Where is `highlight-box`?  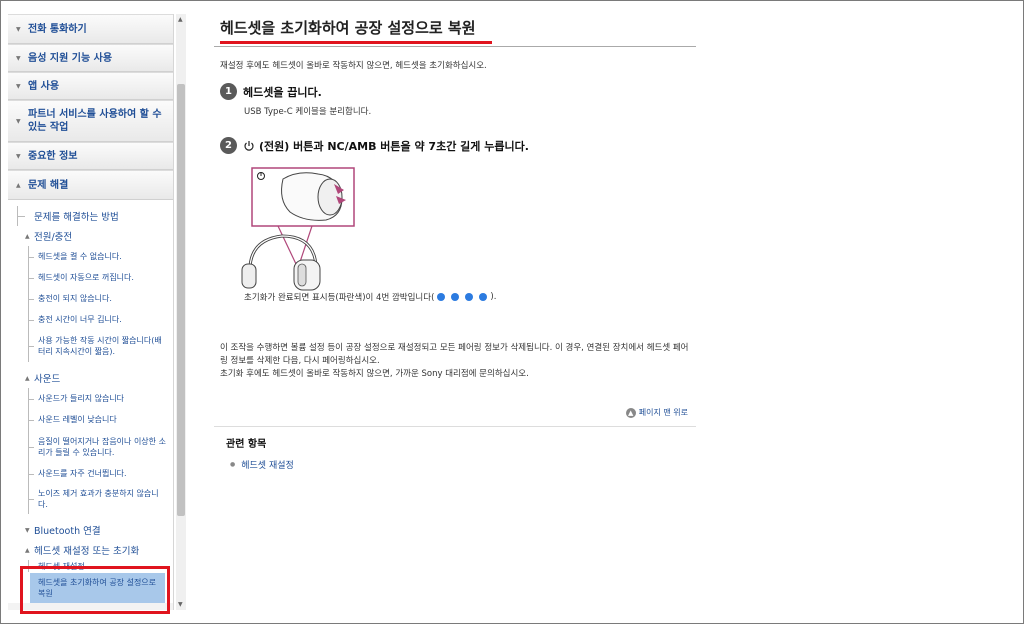
highlight-box is located at coordinates (95, 590).